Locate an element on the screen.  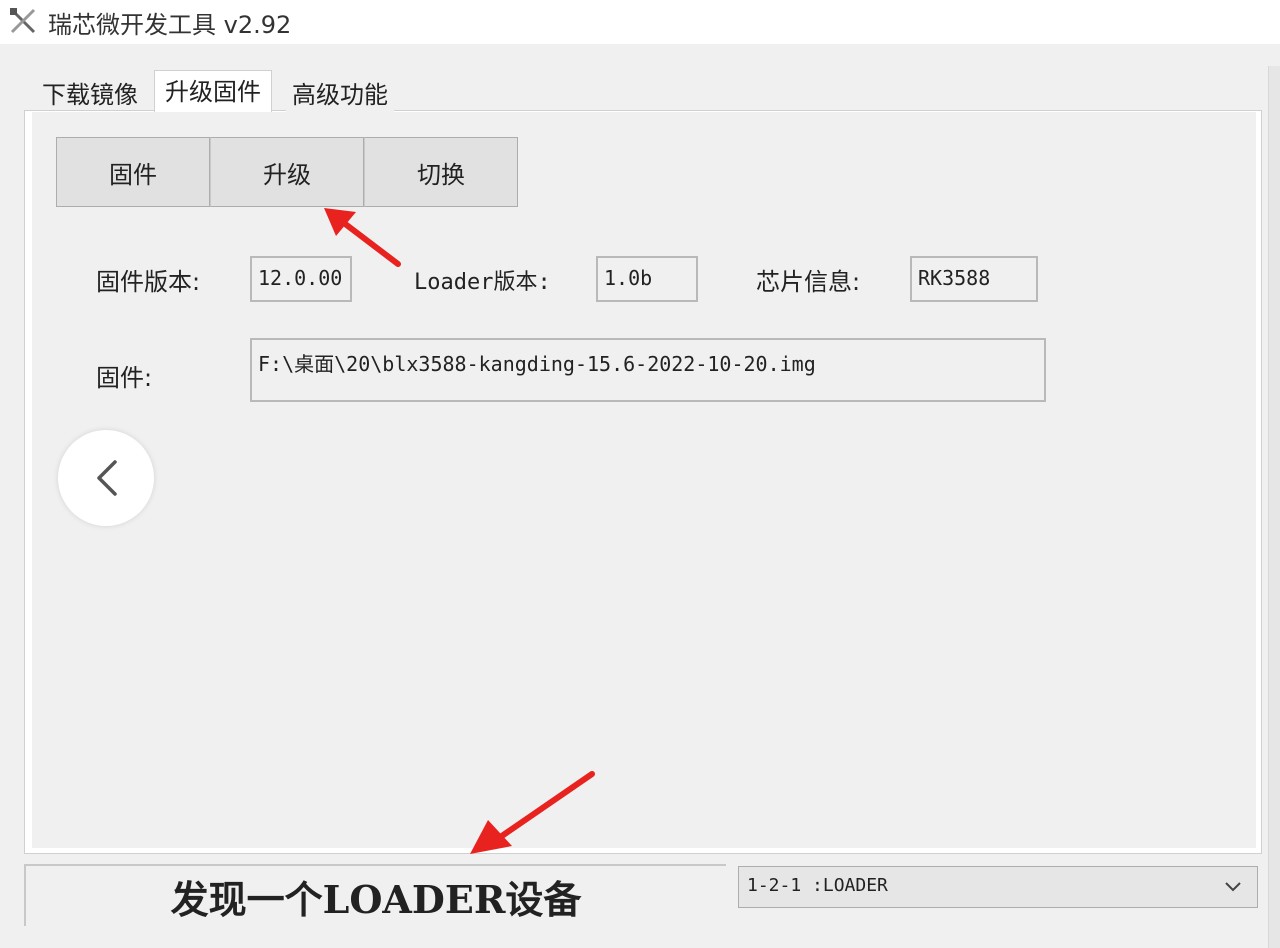
annotation-arrow-status is located at coordinates (532, 812).